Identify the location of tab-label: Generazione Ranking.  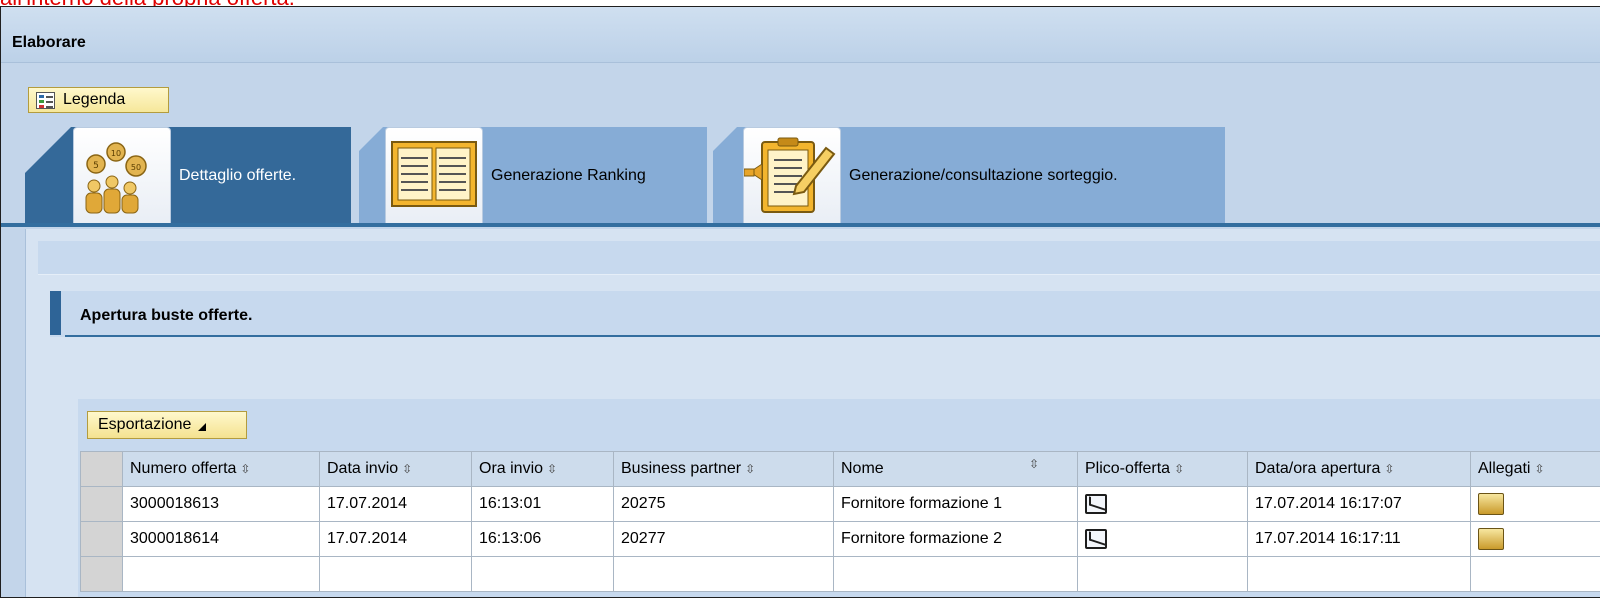
(568, 175).